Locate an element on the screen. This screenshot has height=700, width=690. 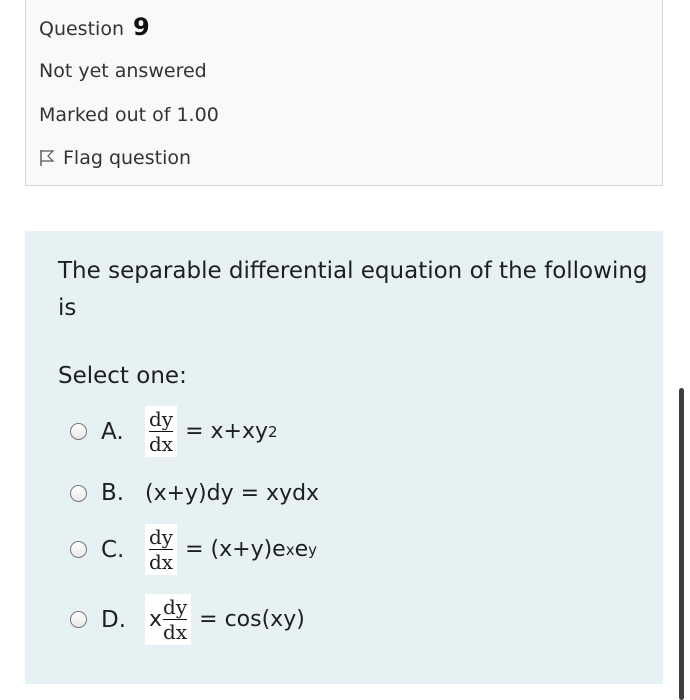
option-d: D. x dy dx = cos(xy) is located at coordinates (187, 619).